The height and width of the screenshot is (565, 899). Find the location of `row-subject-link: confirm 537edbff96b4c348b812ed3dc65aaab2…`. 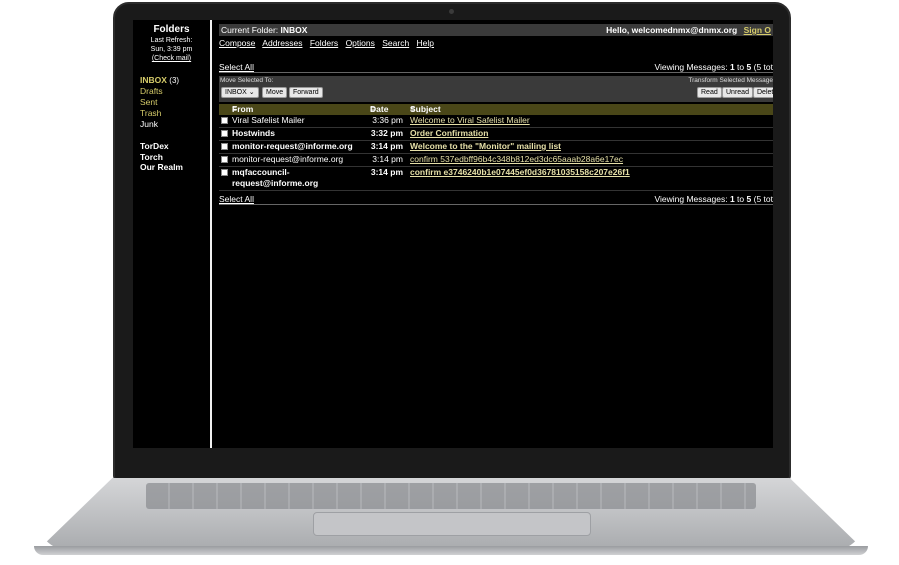

row-subject-link: confirm 537edbff96b4c348b812ed3dc65aaab2… is located at coordinates (516, 159).